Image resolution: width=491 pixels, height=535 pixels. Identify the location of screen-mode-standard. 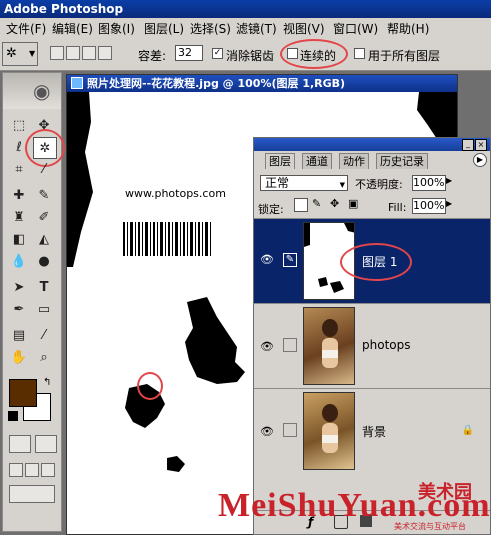
(16, 470).